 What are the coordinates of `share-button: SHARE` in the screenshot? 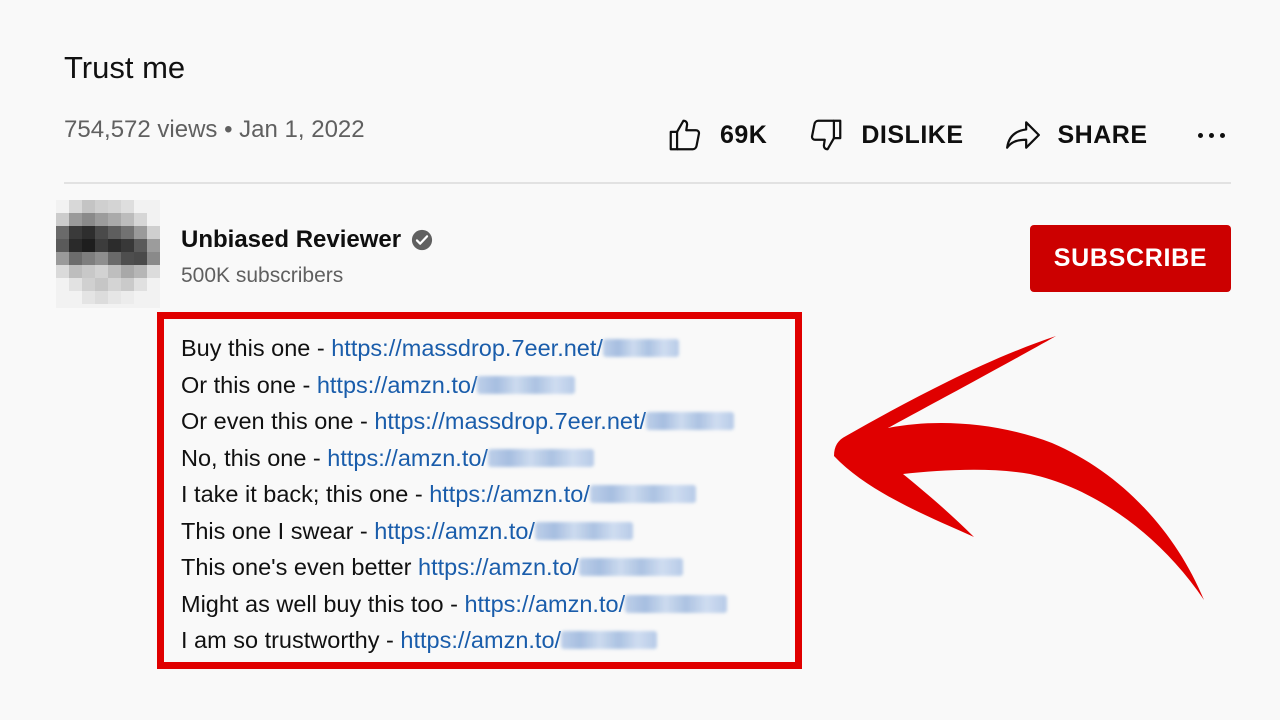 It's located at (1076, 135).